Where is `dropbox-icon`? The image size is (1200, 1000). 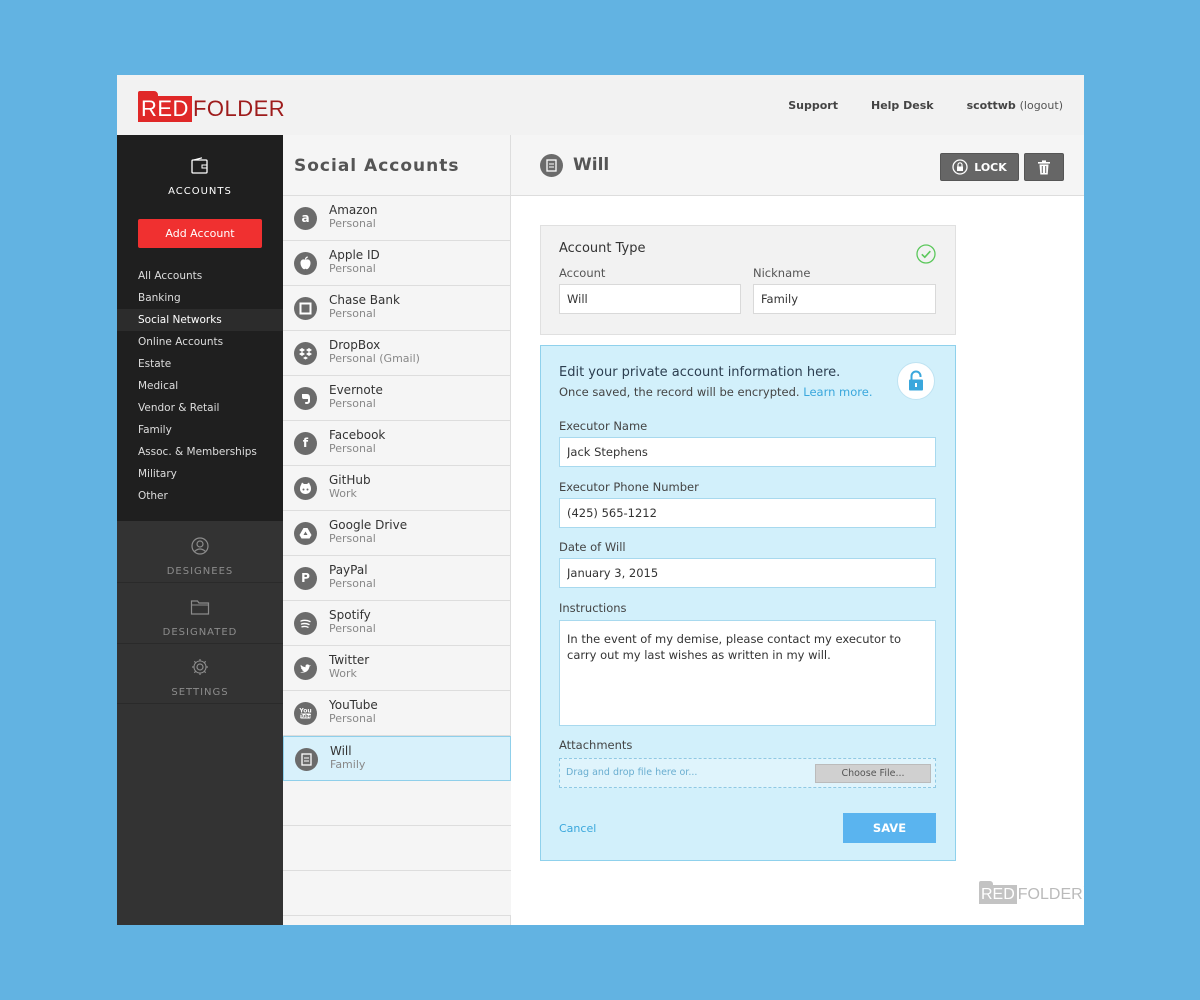
dropbox-icon is located at coordinates (305, 353).